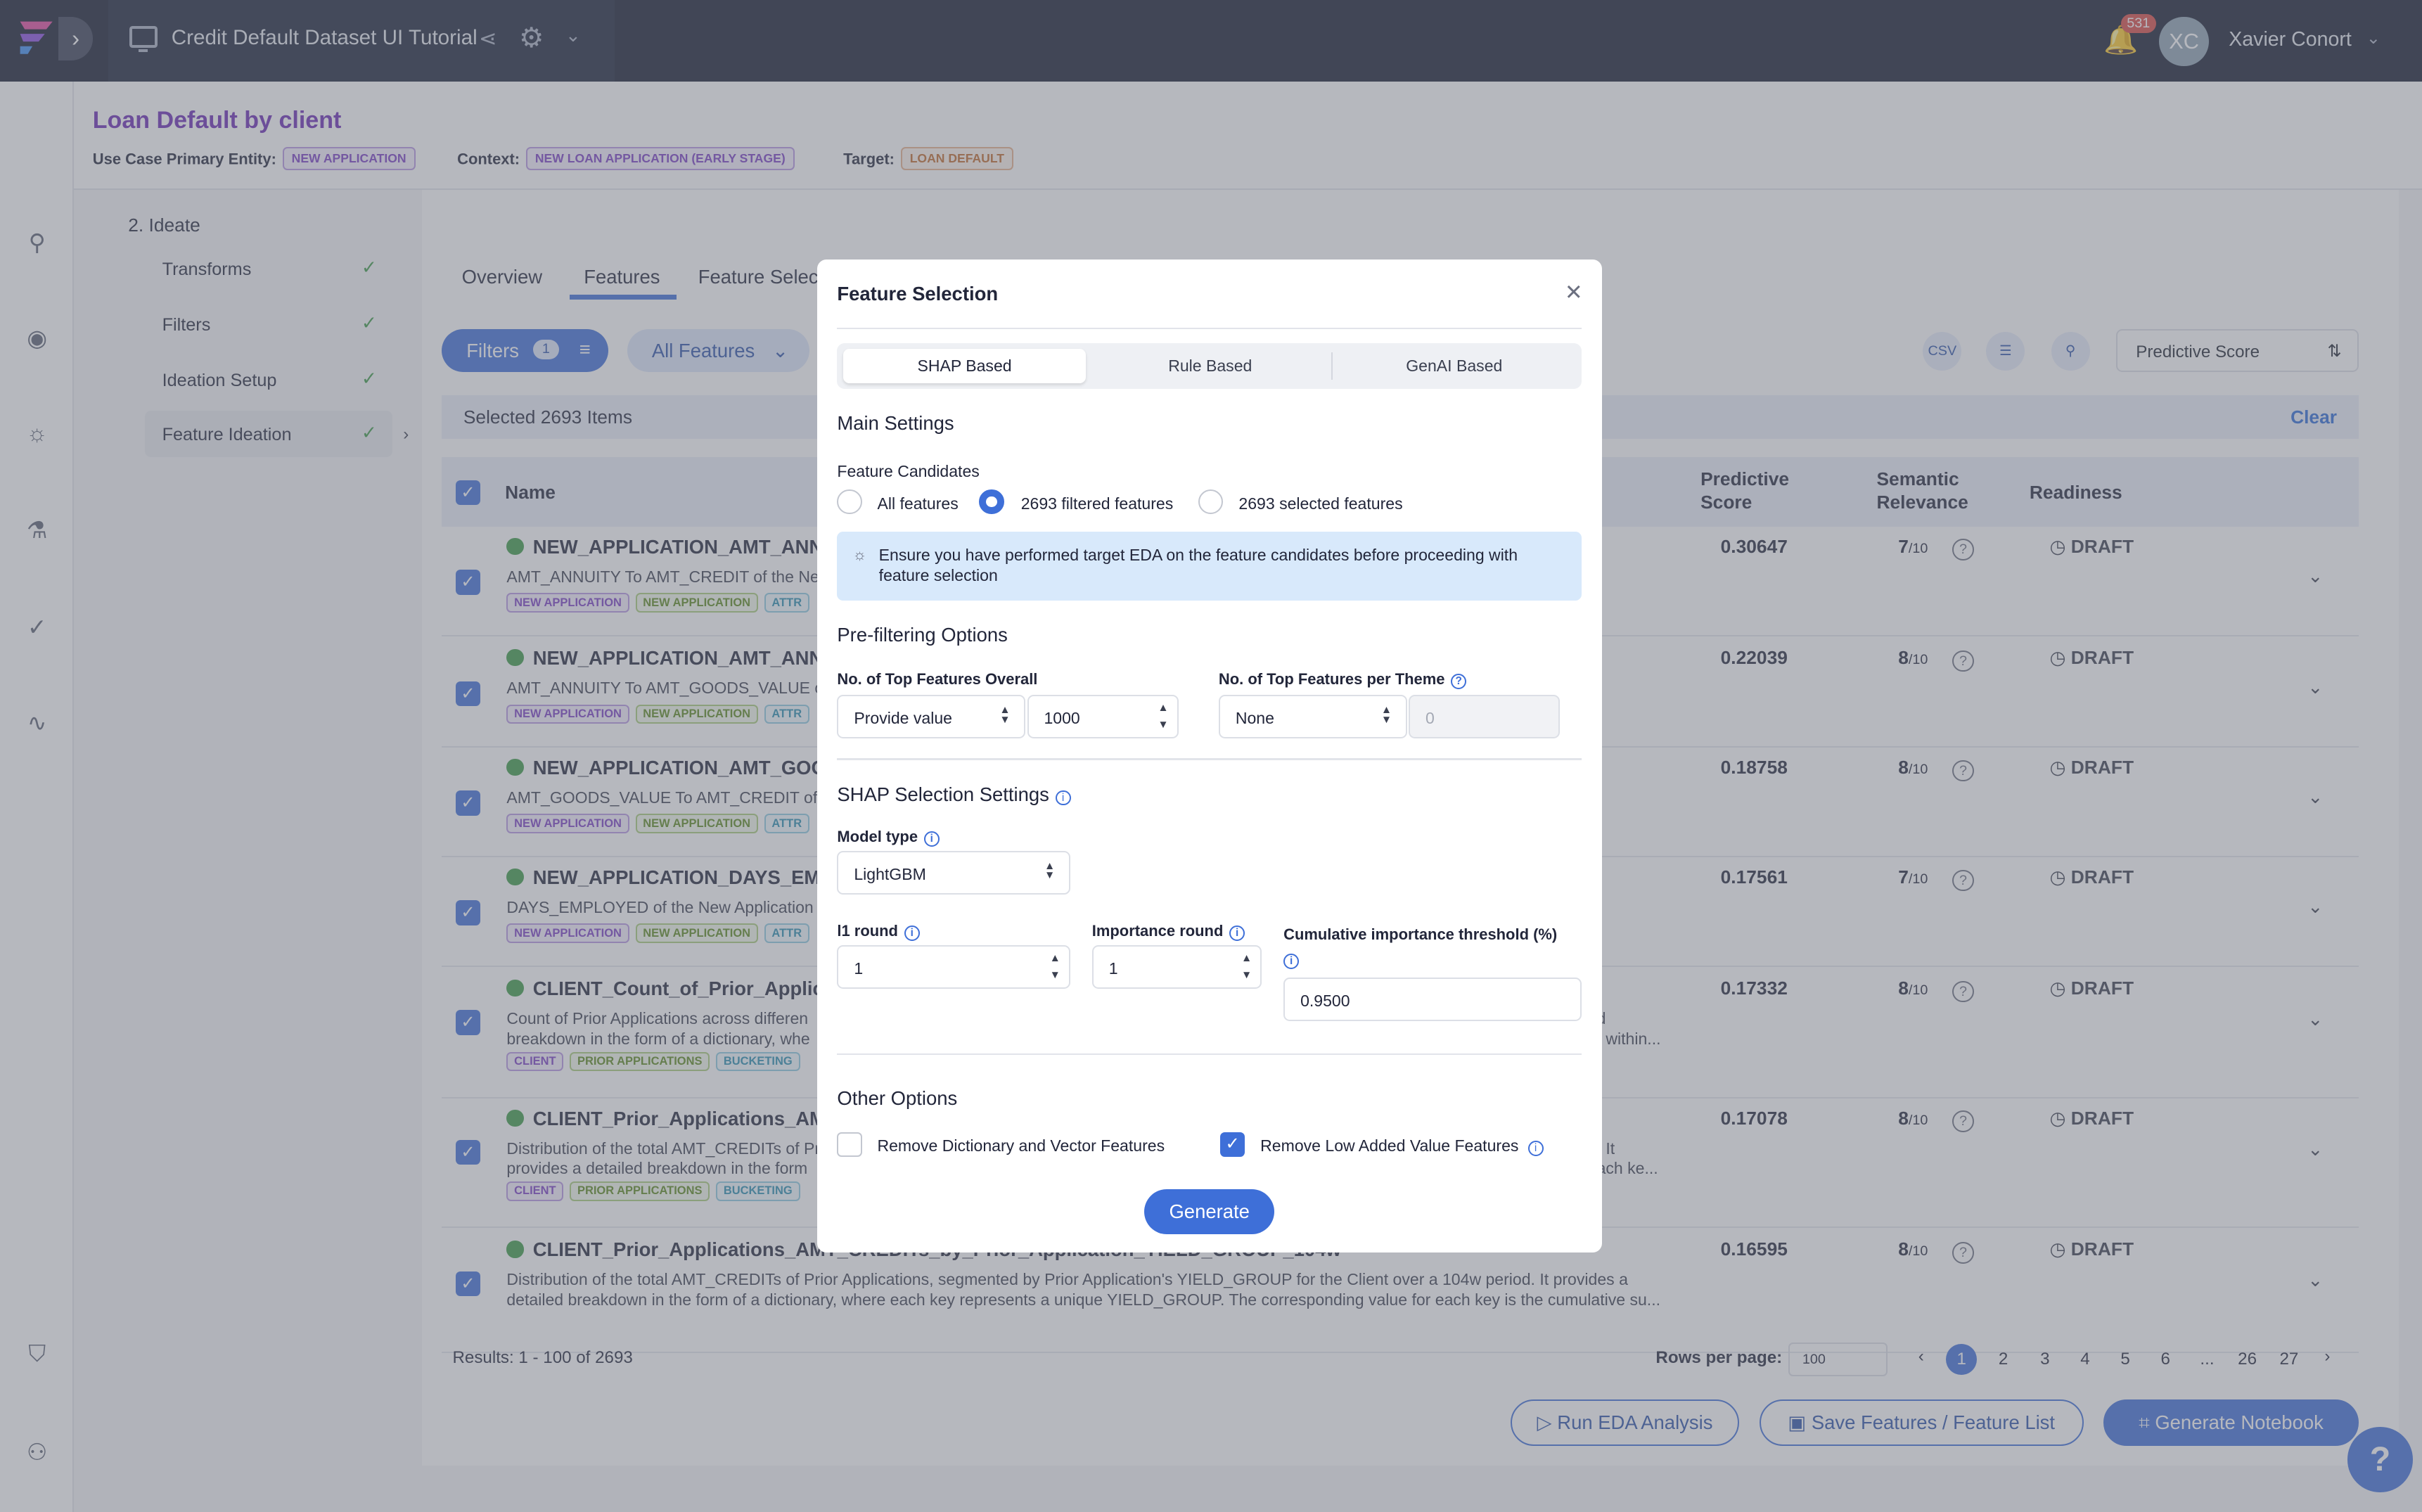 Image resolution: width=2422 pixels, height=1512 pixels. Describe the element at coordinates (1176, 967) in the screenshot. I see `importance-round-input: 1 ▲ ▼` at that location.